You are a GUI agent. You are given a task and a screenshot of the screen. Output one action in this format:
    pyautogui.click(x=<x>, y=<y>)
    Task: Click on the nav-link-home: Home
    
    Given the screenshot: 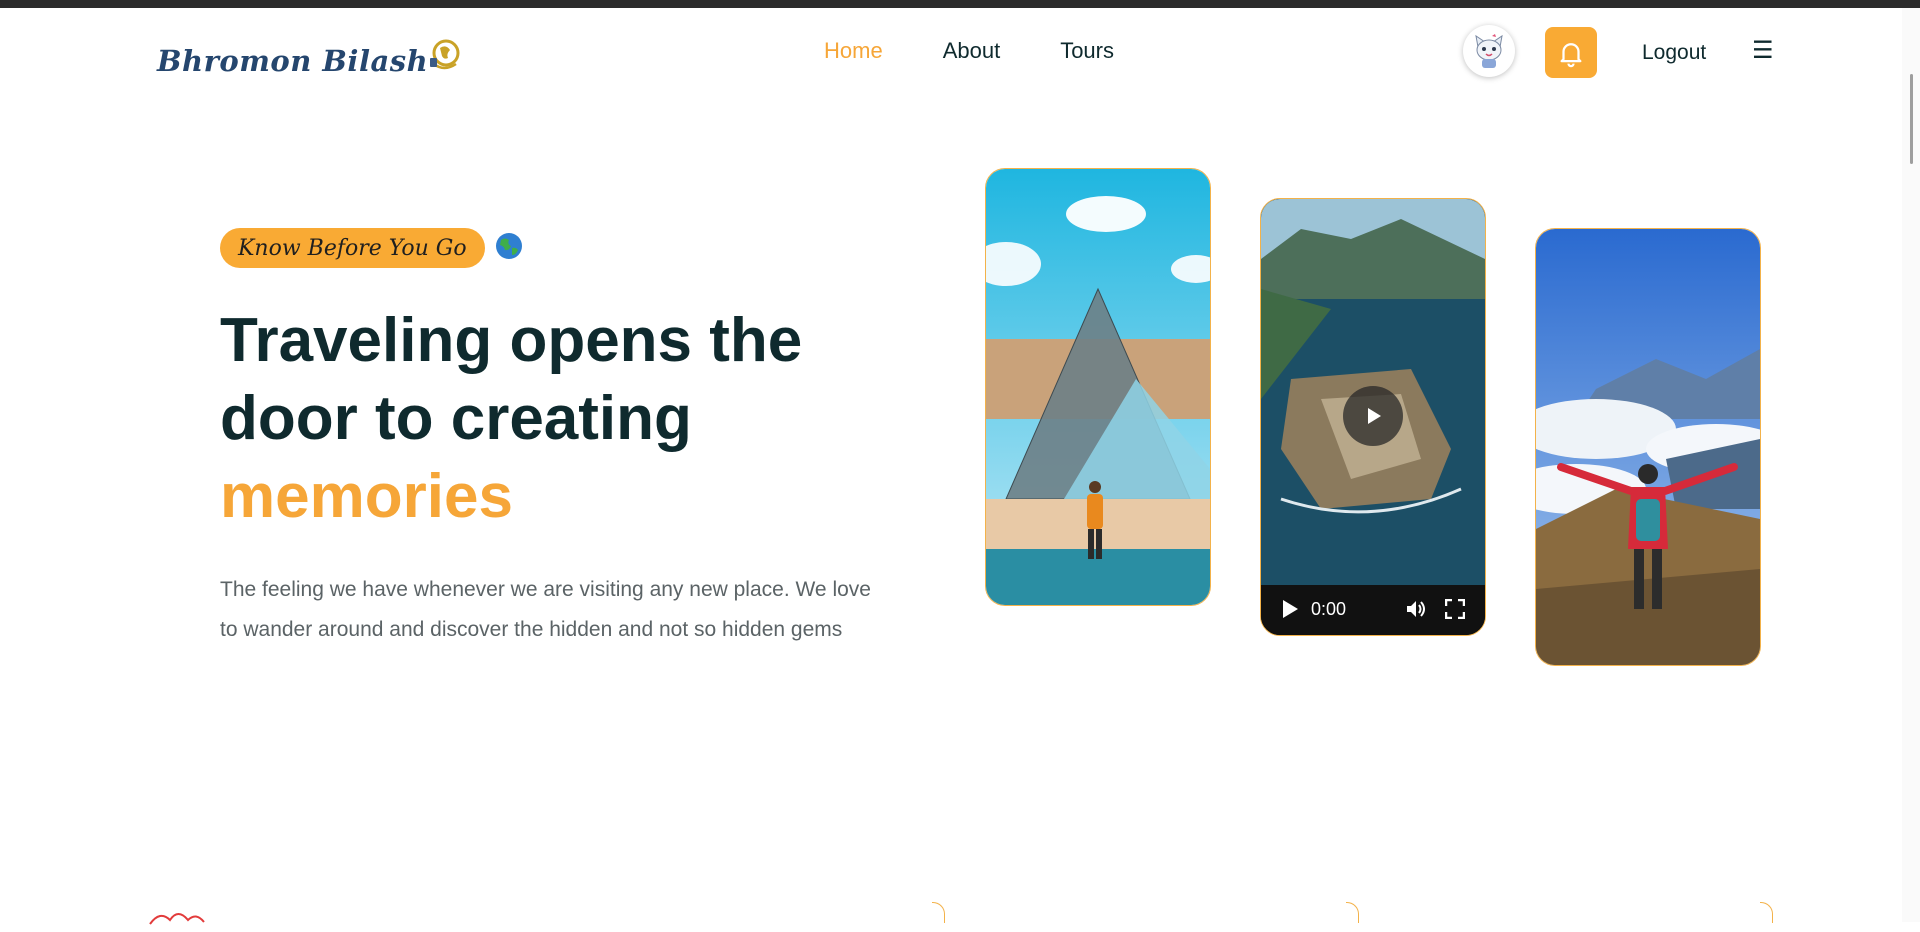 What is the action you would take?
    pyautogui.click(x=853, y=51)
    